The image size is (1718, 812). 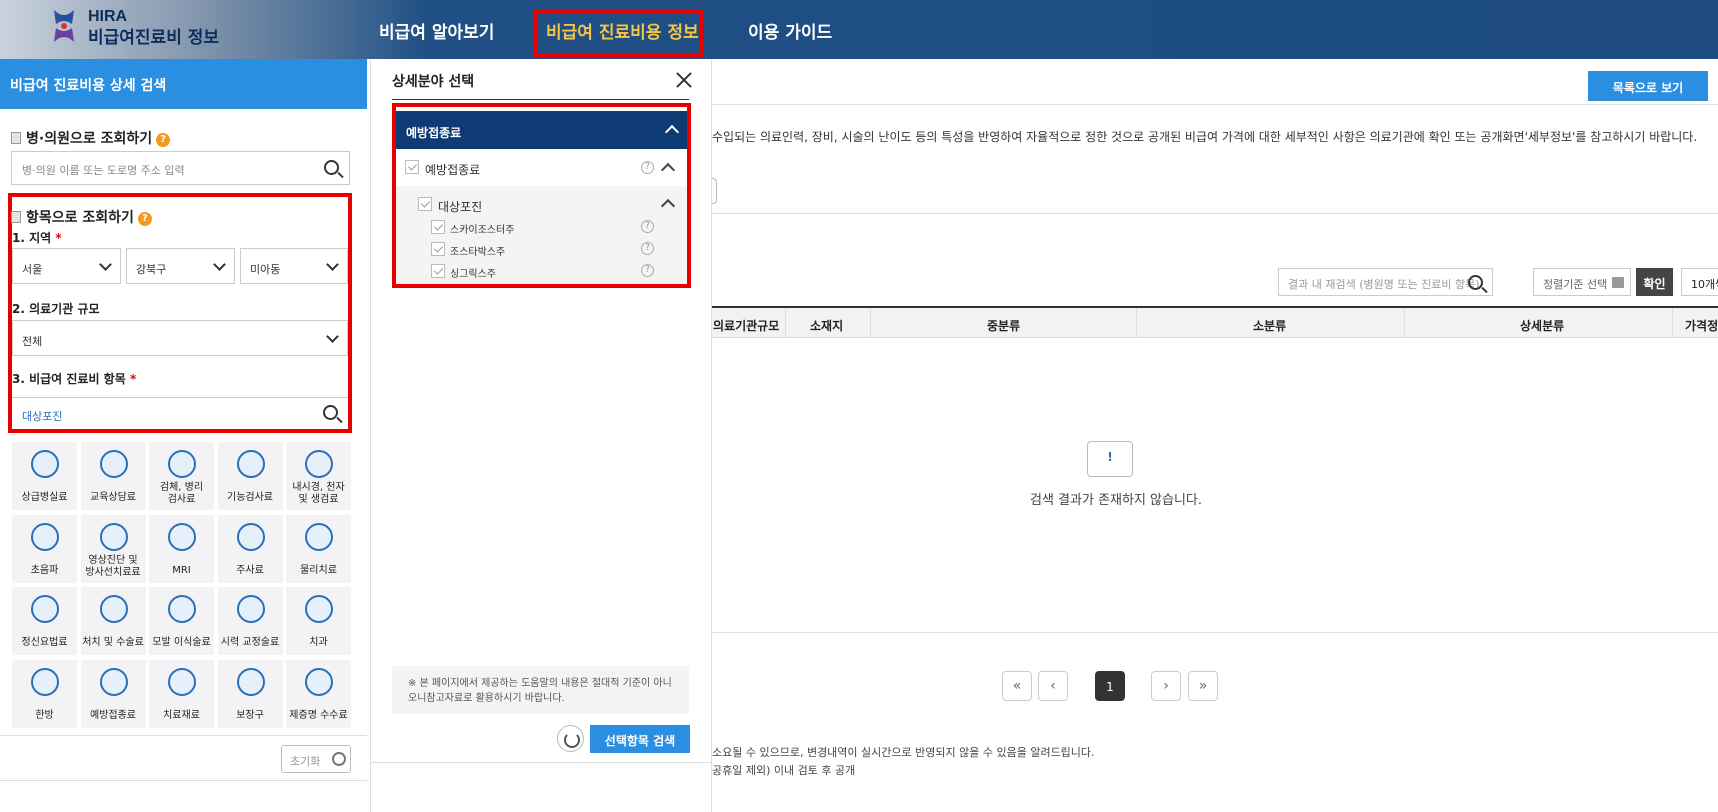 I want to click on col-price: 가격정, so click(x=1701, y=326).